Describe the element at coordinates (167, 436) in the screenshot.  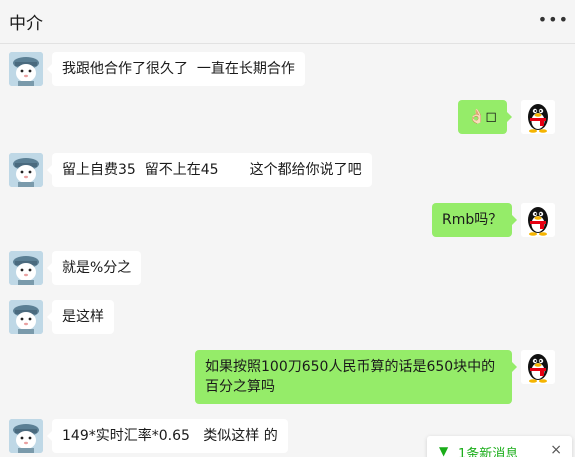
I see `message-bubble-received: 149*实时汇率*0.65 类似这样 的` at that location.